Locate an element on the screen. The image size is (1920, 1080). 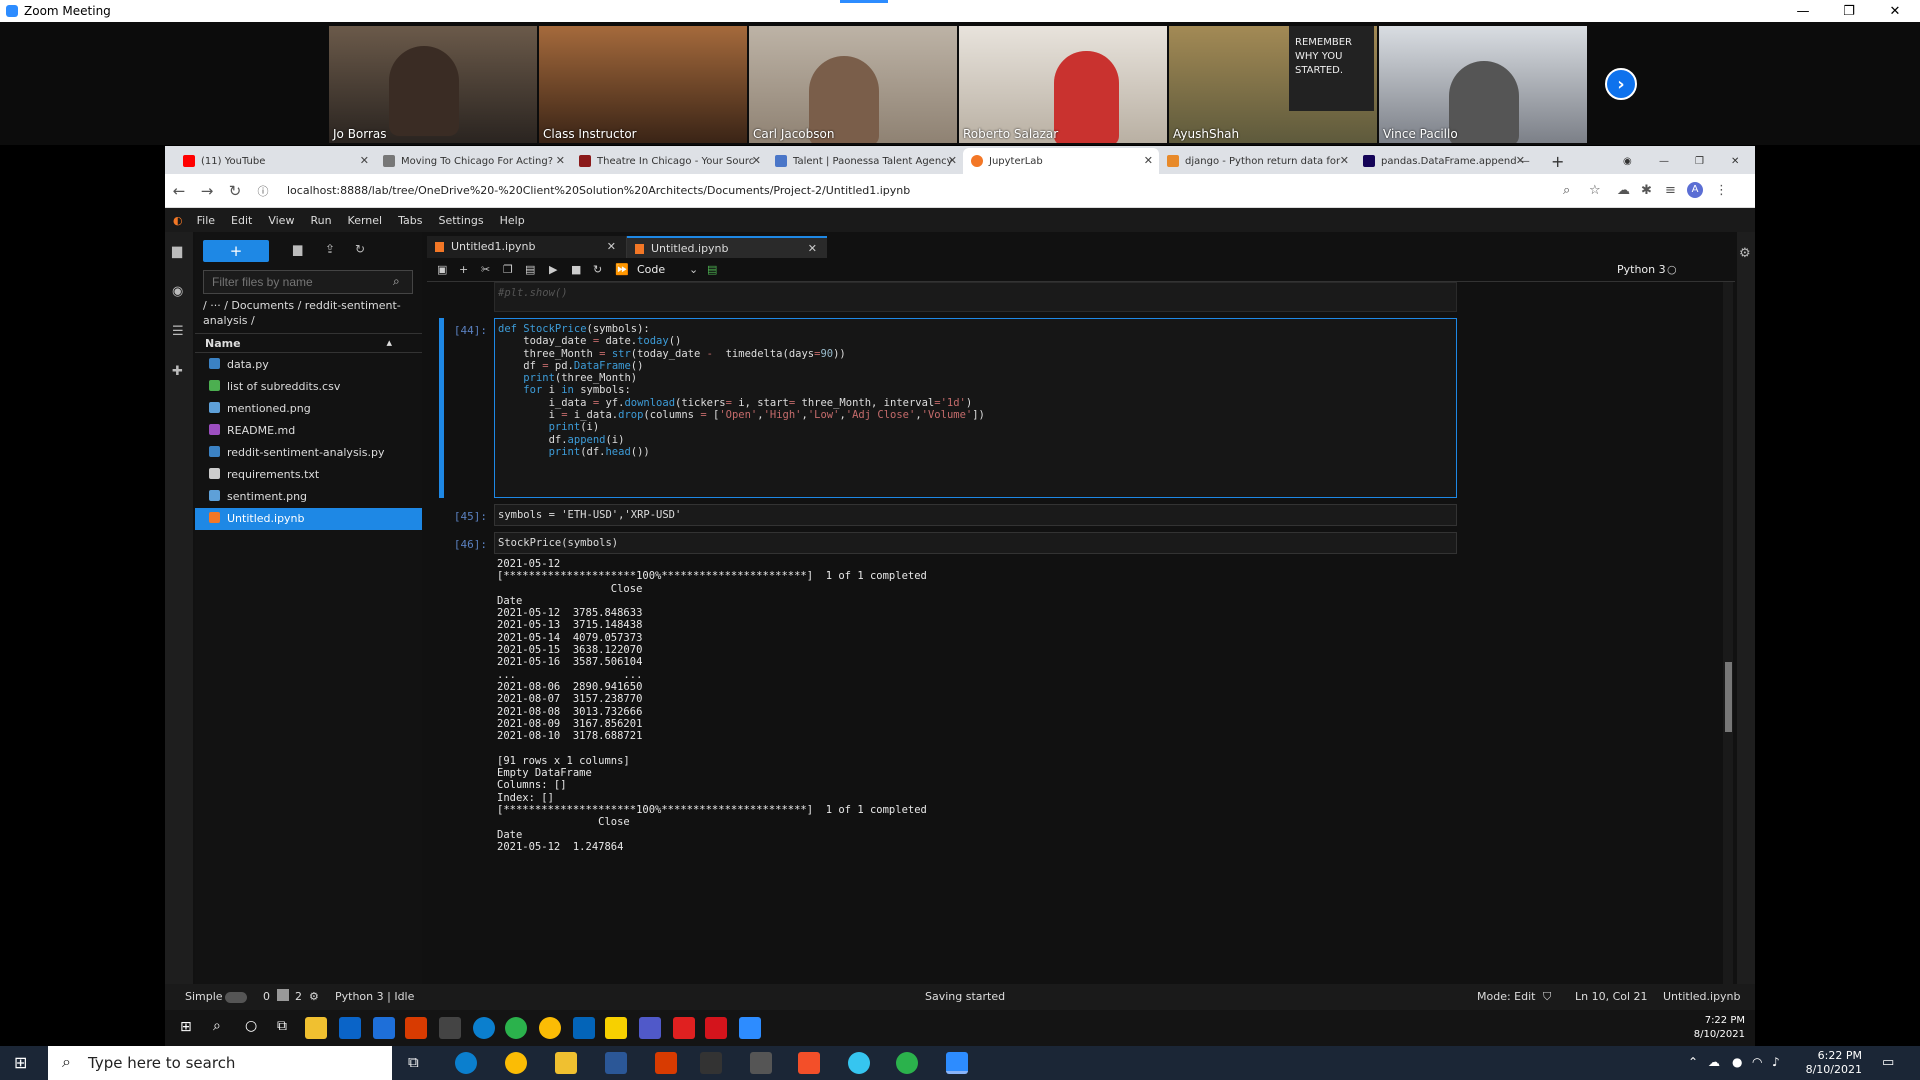
file-item: sentiment.png is located at coordinates (308, 497).